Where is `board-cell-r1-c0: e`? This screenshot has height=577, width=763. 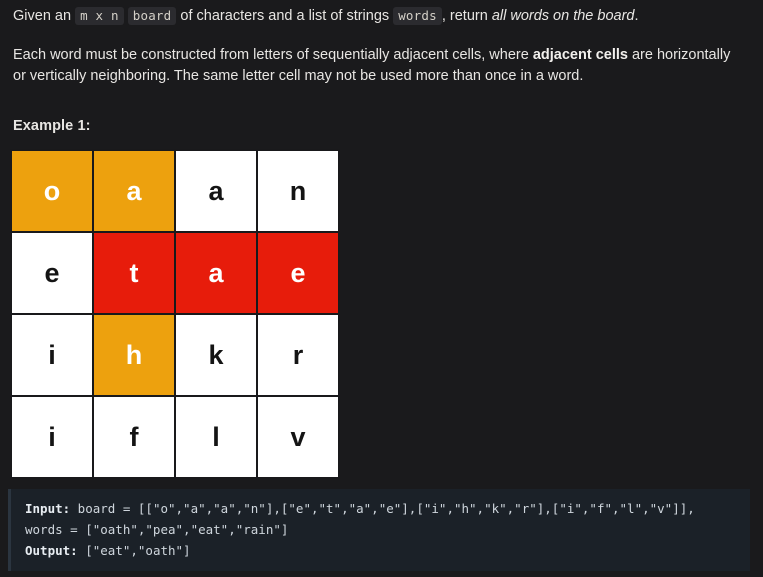
board-cell-r1-c0: e is located at coordinates (52, 273).